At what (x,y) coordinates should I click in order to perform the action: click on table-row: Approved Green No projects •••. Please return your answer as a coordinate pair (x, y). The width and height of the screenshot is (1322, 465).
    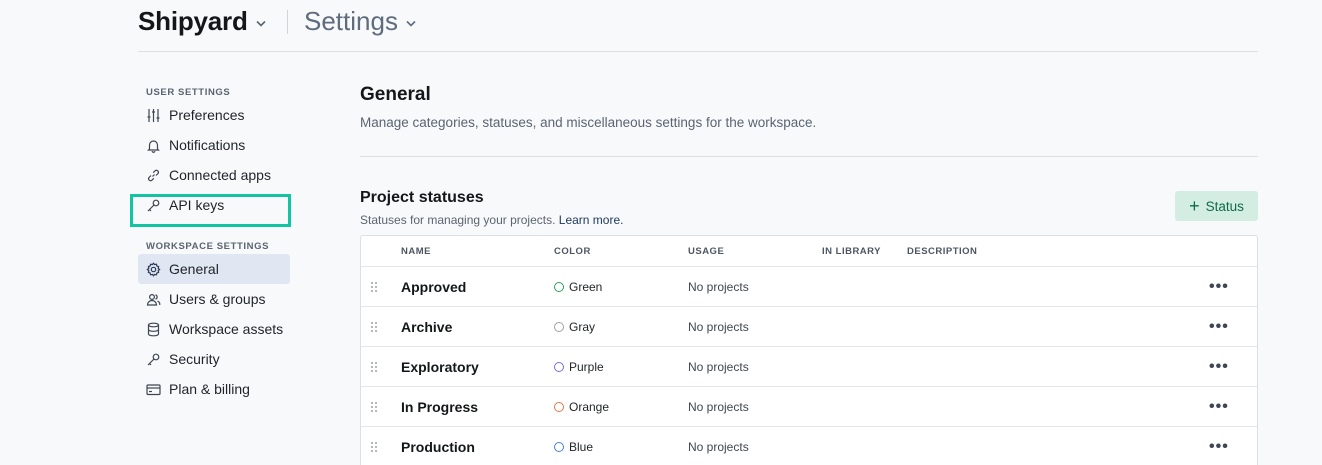
    Looking at the image, I should click on (809, 287).